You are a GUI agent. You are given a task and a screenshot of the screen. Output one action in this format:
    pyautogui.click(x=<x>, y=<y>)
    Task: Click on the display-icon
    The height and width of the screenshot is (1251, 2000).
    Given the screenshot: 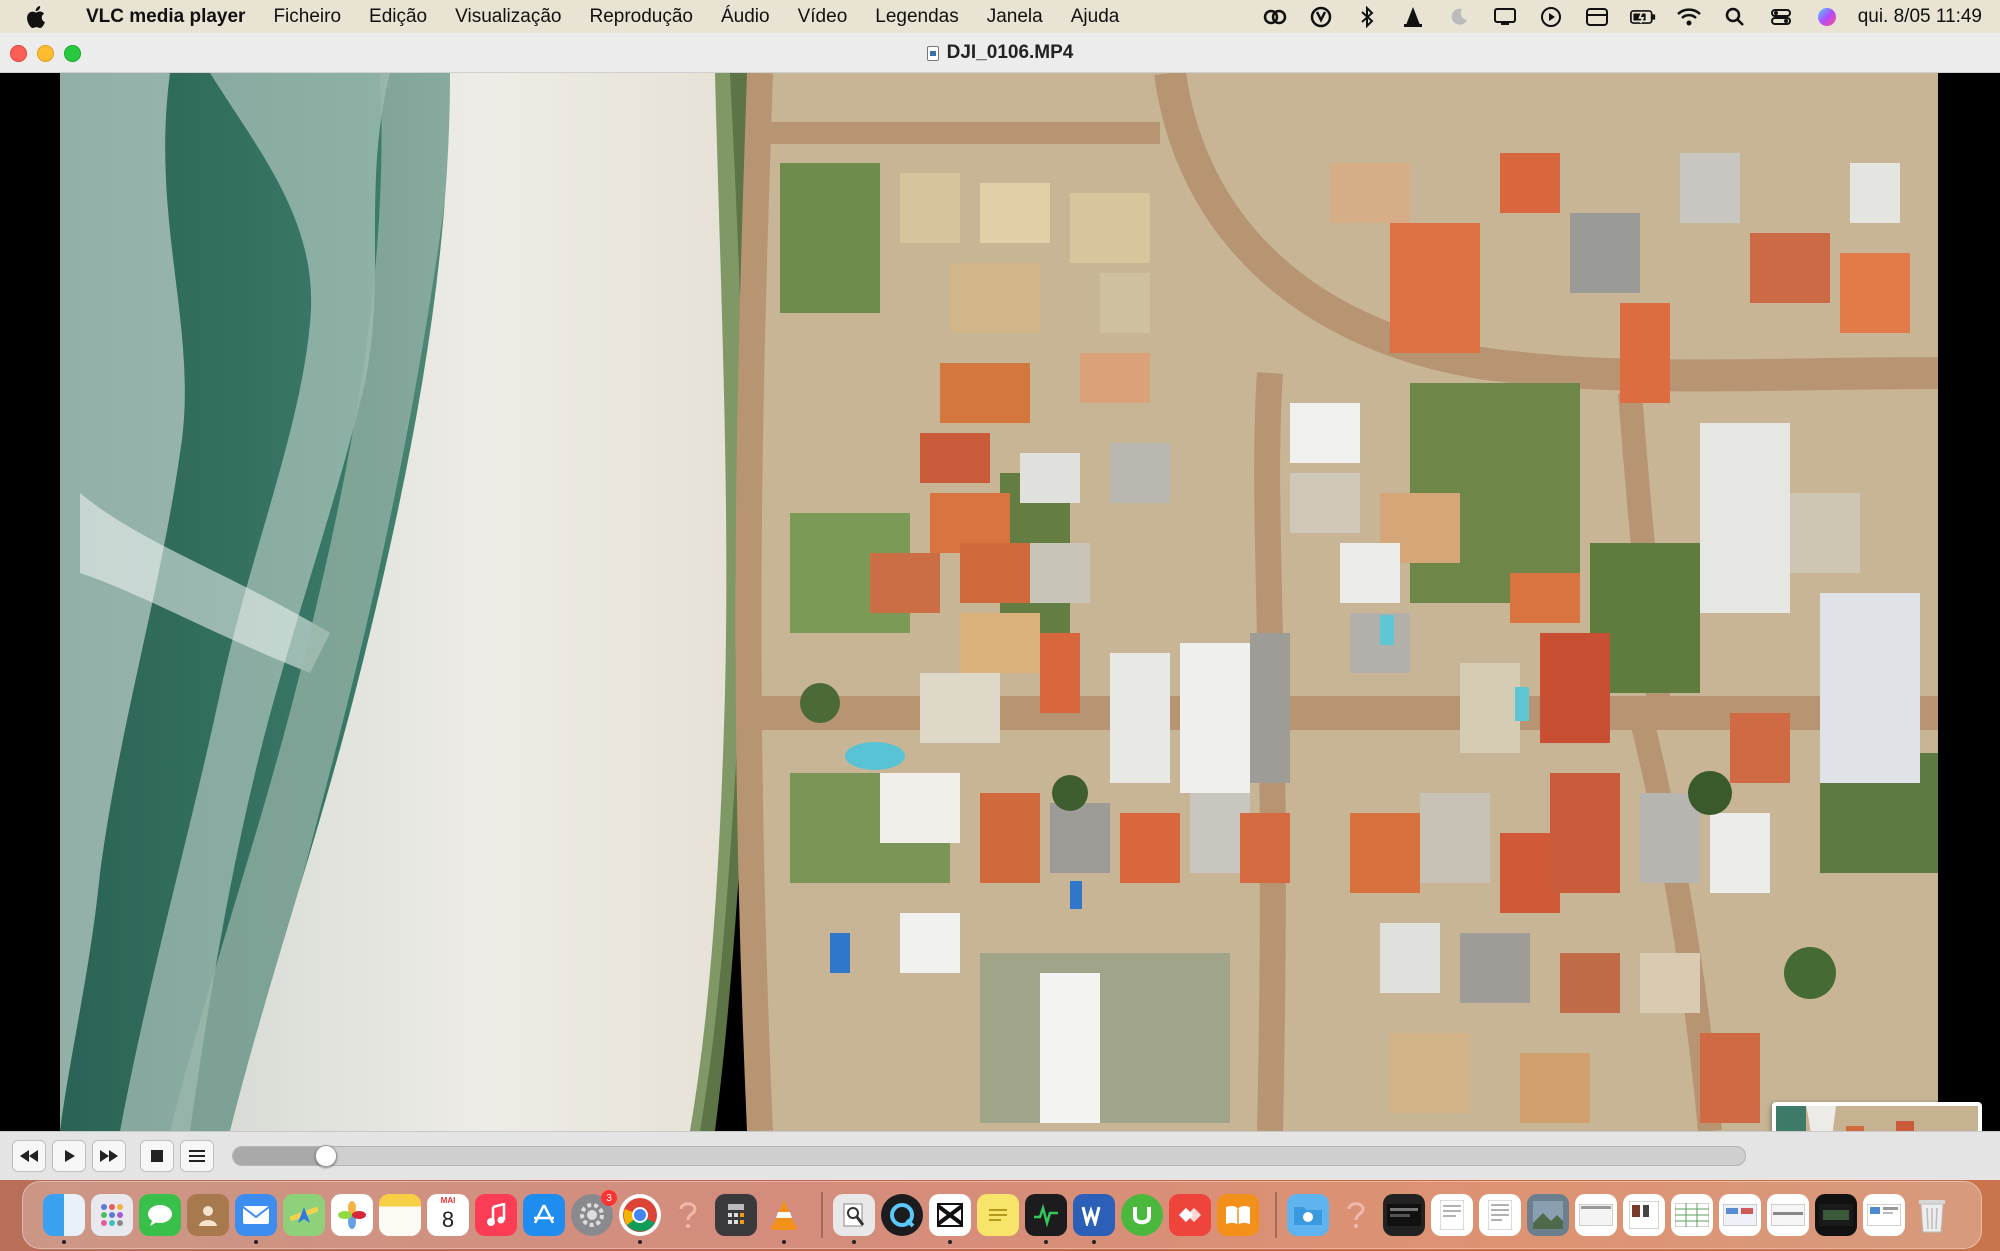 What is the action you would take?
    pyautogui.click(x=1505, y=17)
    